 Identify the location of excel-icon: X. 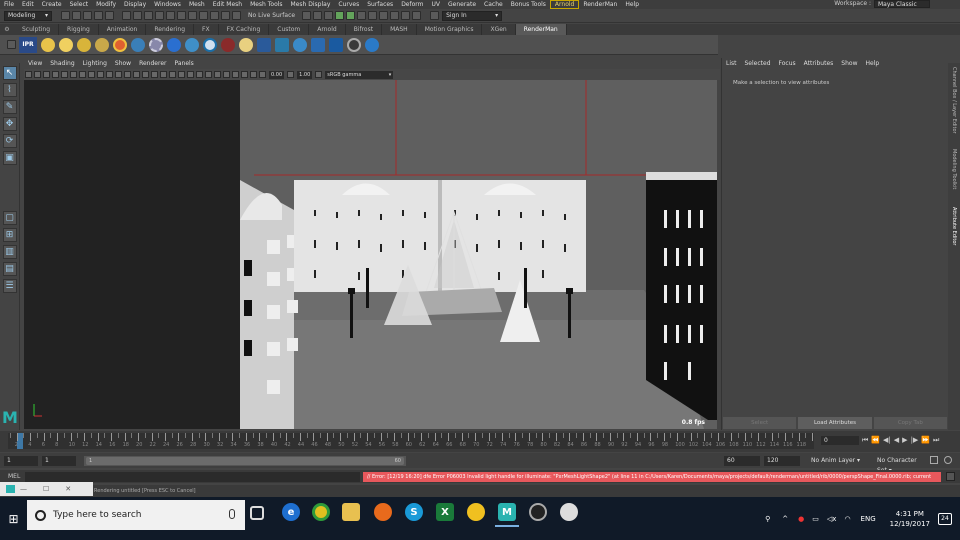
(445, 512).